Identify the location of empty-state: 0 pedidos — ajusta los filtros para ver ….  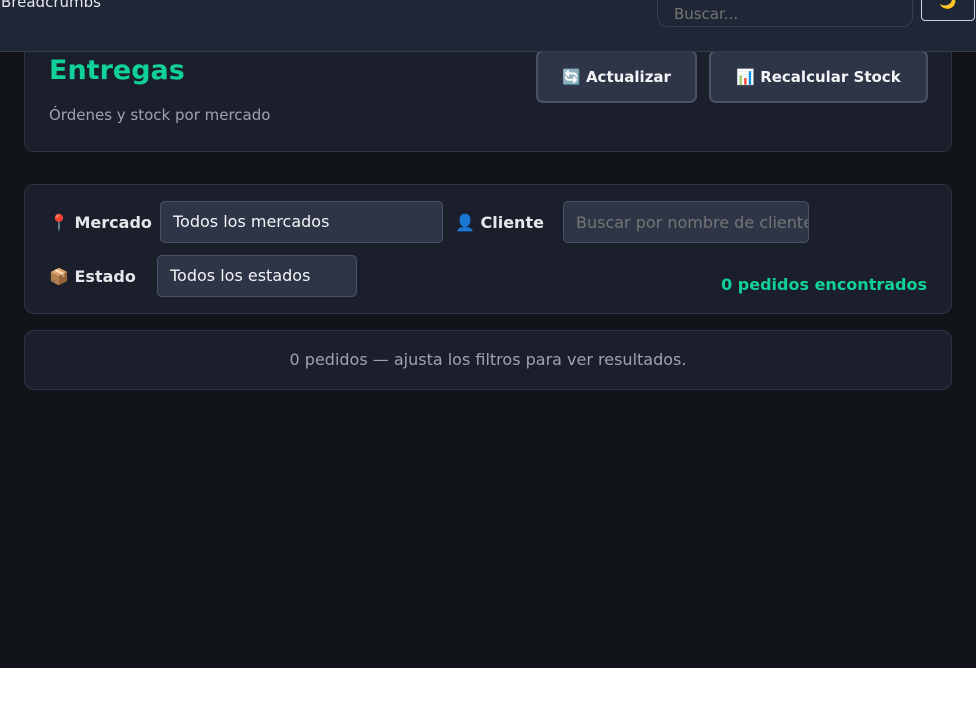
(488, 360).